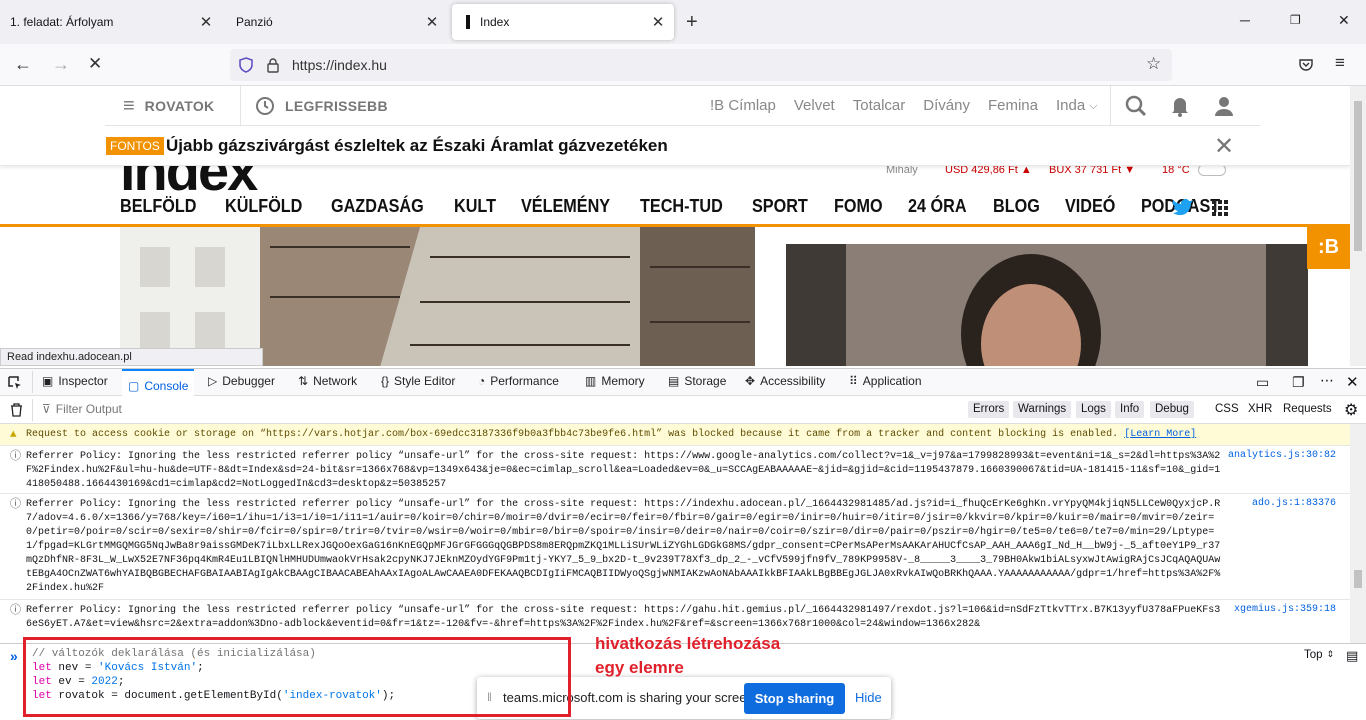 The height and width of the screenshot is (720, 1366). What do you see at coordinates (1180, 106) in the screenshot?
I see `bell-icon` at bounding box center [1180, 106].